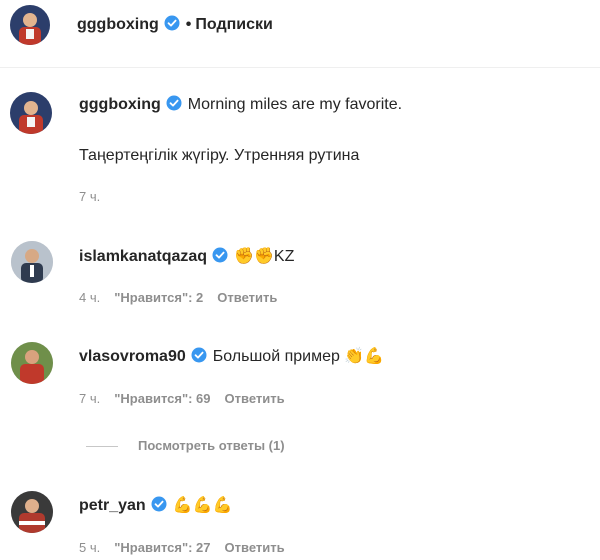  I want to click on post-timestamp: 7 ч., so click(89, 196).